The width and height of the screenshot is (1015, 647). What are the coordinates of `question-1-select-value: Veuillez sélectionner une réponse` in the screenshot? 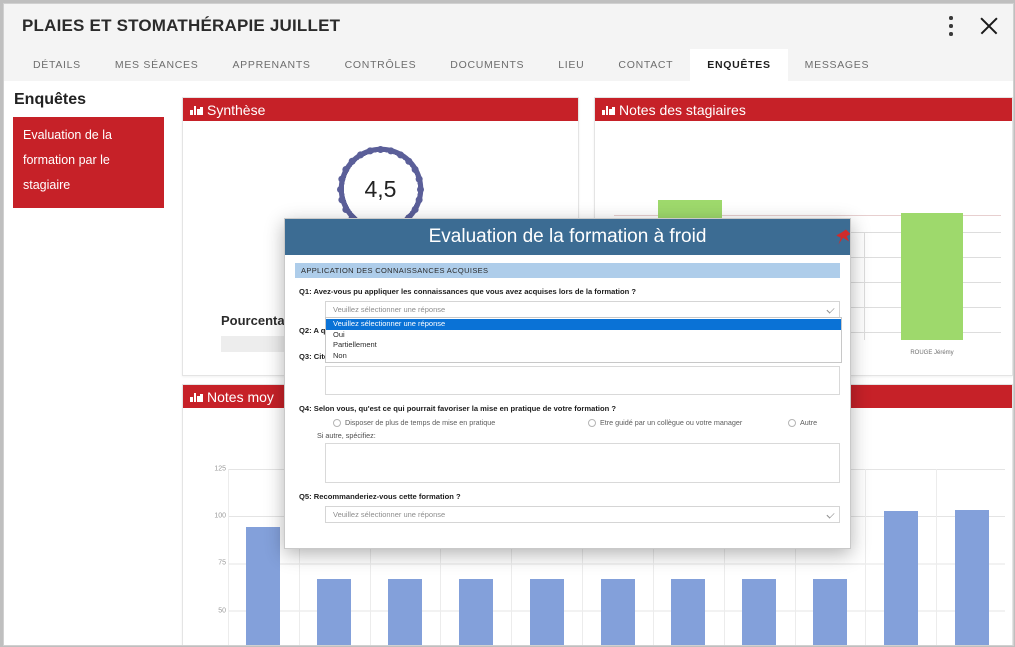 It's located at (389, 309).